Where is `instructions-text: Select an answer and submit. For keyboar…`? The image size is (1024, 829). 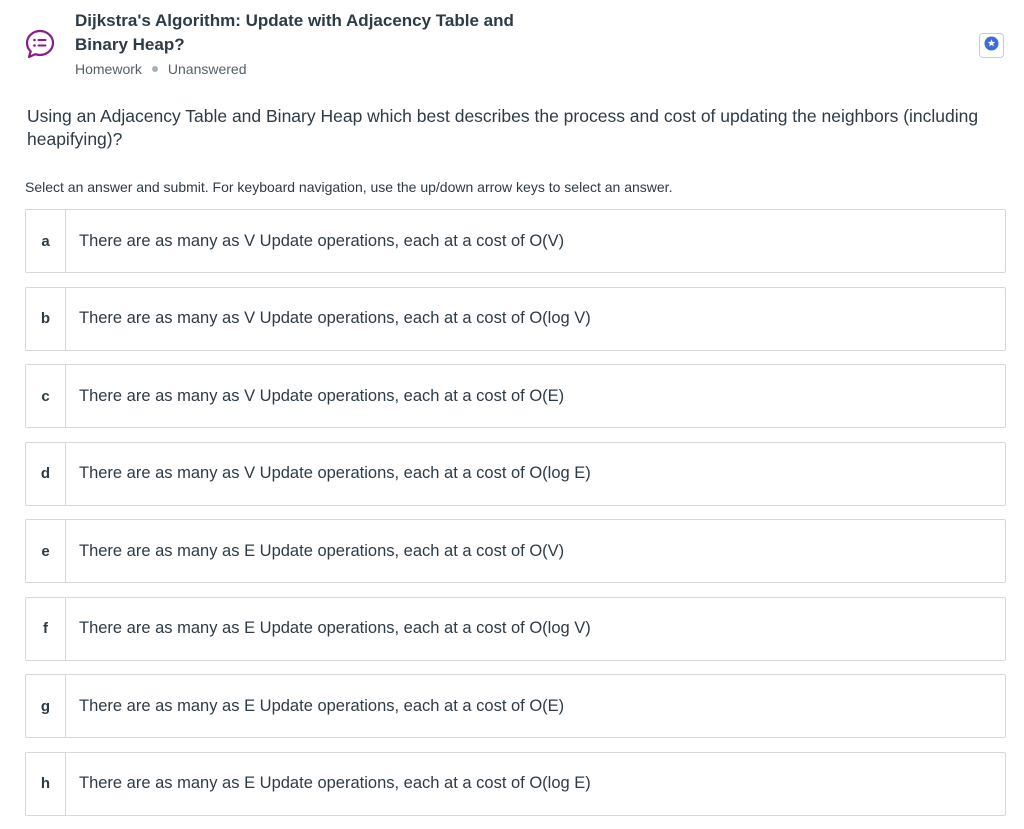 instructions-text: Select an answer and submit. For keyboar… is located at coordinates (349, 187).